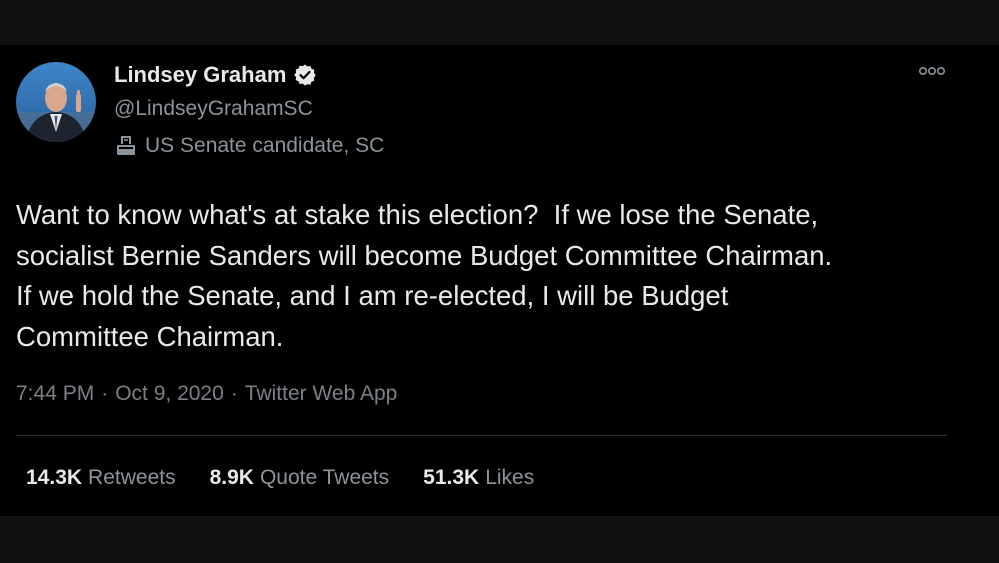  I want to click on likes-label: Likes, so click(510, 477).